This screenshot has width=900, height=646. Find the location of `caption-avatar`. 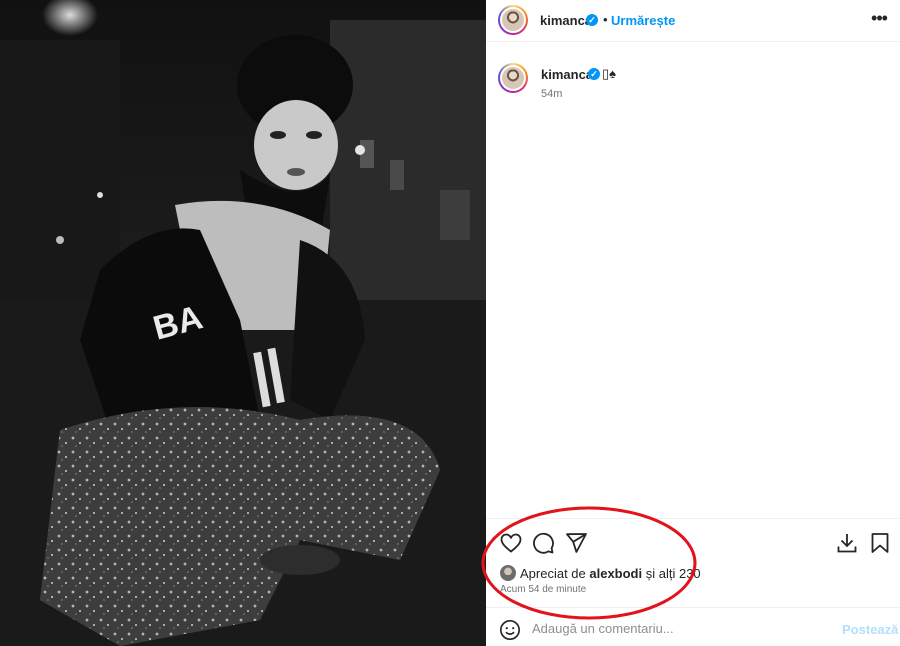

caption-avatar is located at coordinates (513, 78).